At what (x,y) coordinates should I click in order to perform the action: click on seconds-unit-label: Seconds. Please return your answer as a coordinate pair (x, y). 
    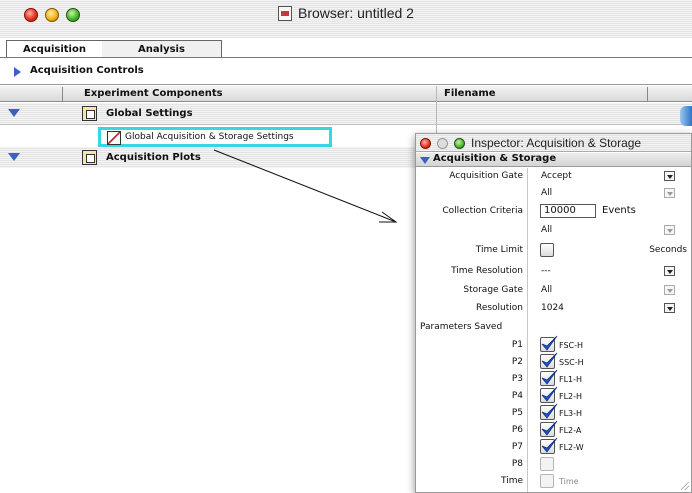
    Looking at the image, I should click on (668, 250).